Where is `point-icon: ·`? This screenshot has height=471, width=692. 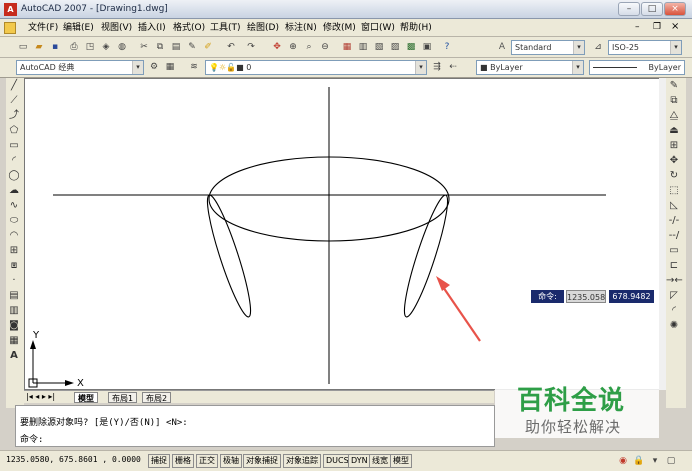 point-icon: · is located at coordinates (14, 280).